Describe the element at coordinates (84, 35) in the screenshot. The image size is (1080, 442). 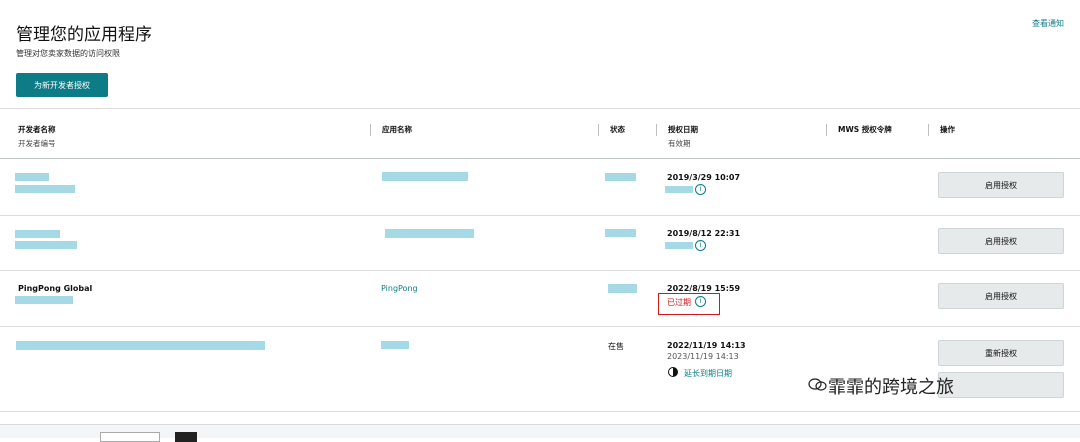
I see `page-title: 管理您的应用程序` at that location.